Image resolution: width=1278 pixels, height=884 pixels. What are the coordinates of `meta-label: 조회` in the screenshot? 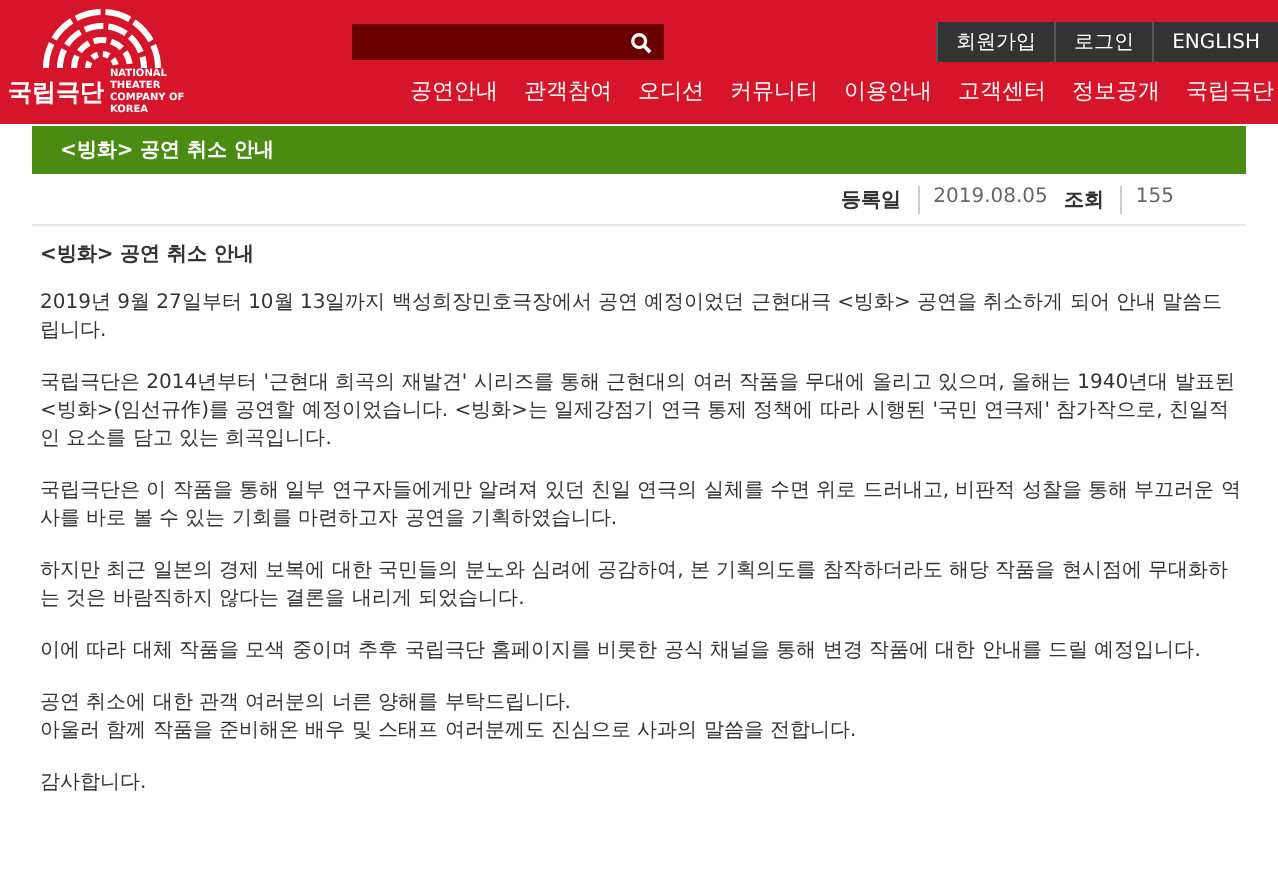 It's located at (1083, 201).